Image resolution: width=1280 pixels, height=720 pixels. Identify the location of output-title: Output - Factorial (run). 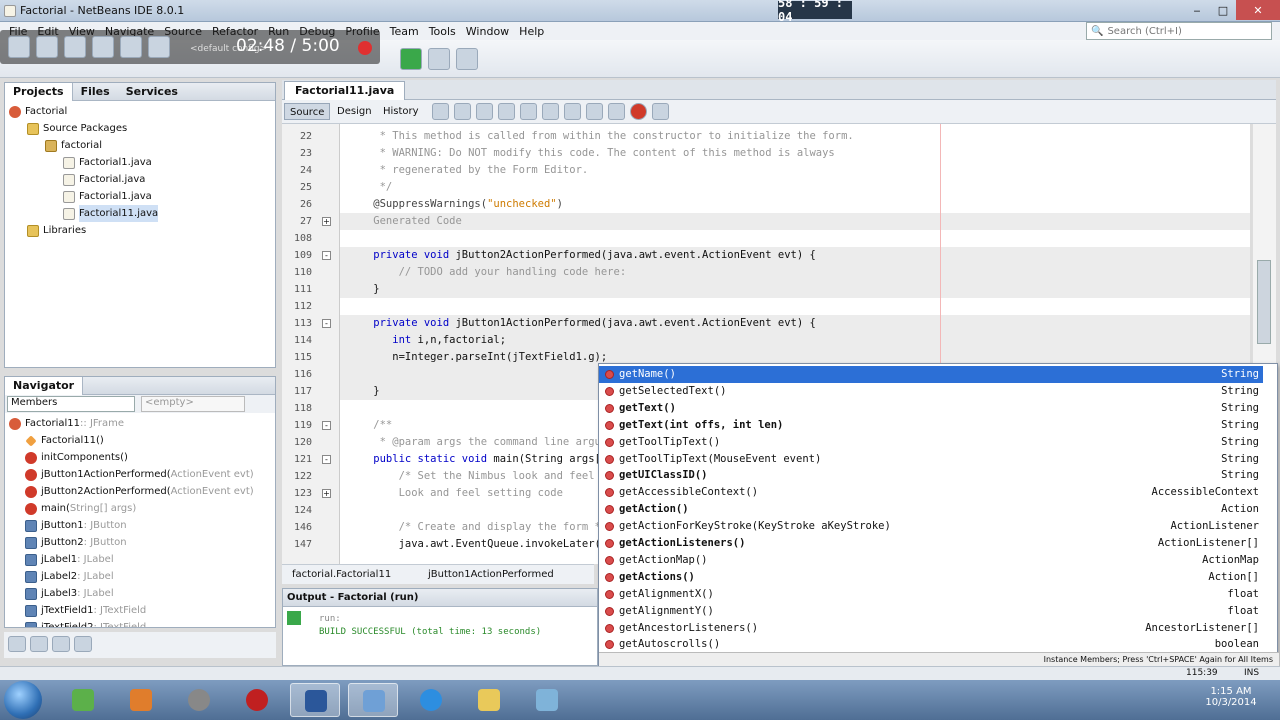
(440, 598).